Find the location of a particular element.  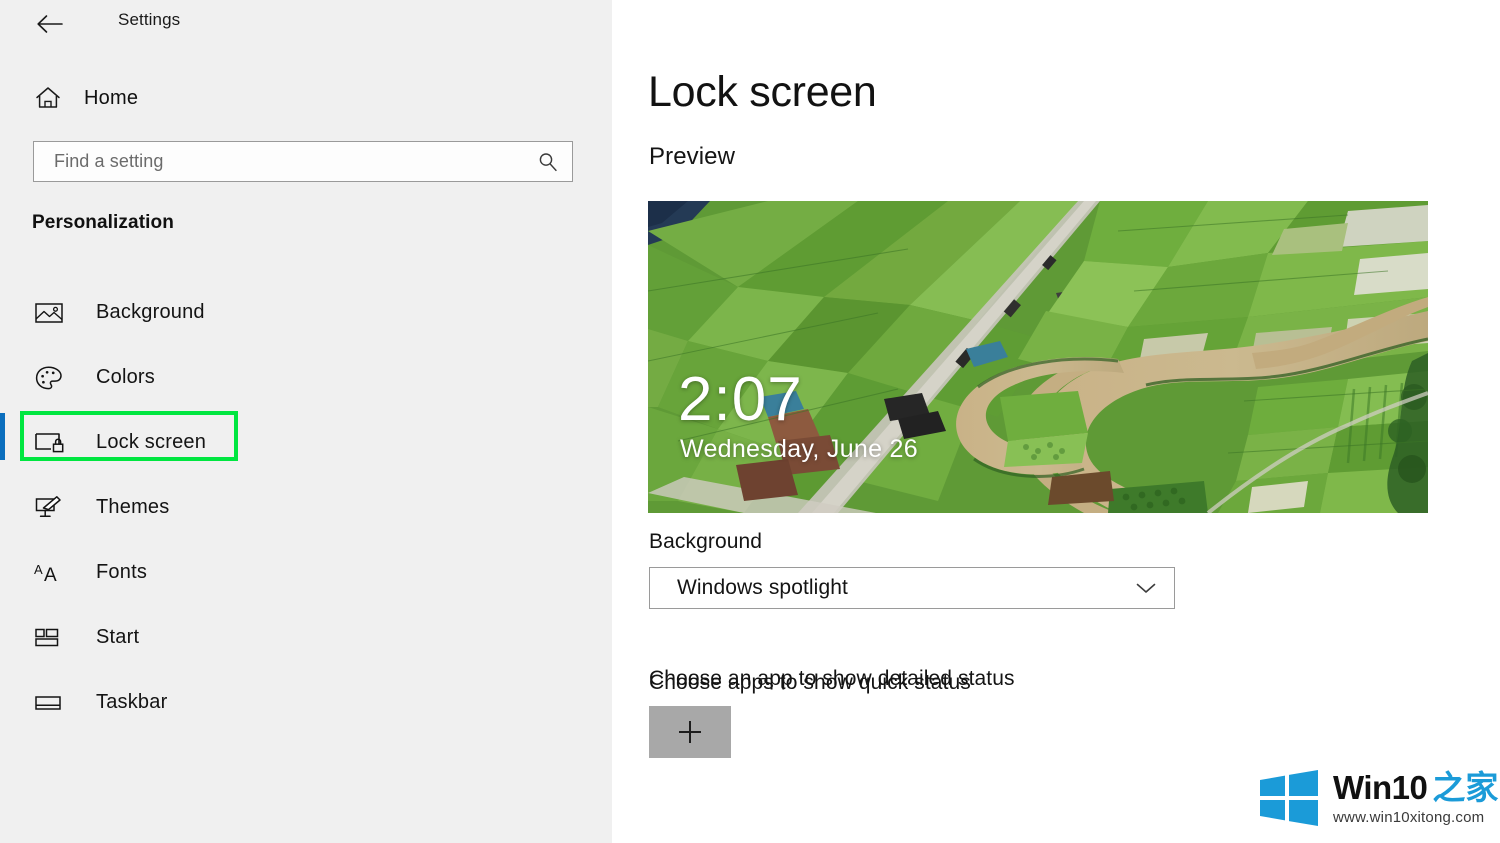

sidebar-item-background: Background is located at coordinates (306, 312).